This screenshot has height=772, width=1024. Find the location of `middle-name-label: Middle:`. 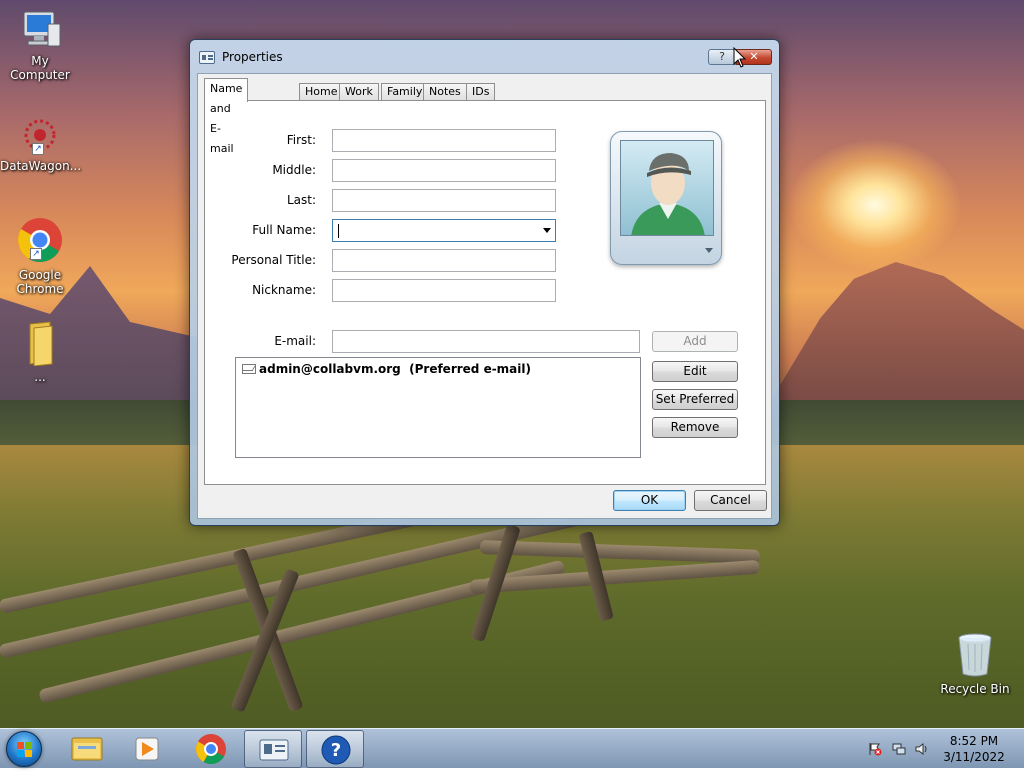

middle-name-label: Middle: is located at coordinates (294, 170).